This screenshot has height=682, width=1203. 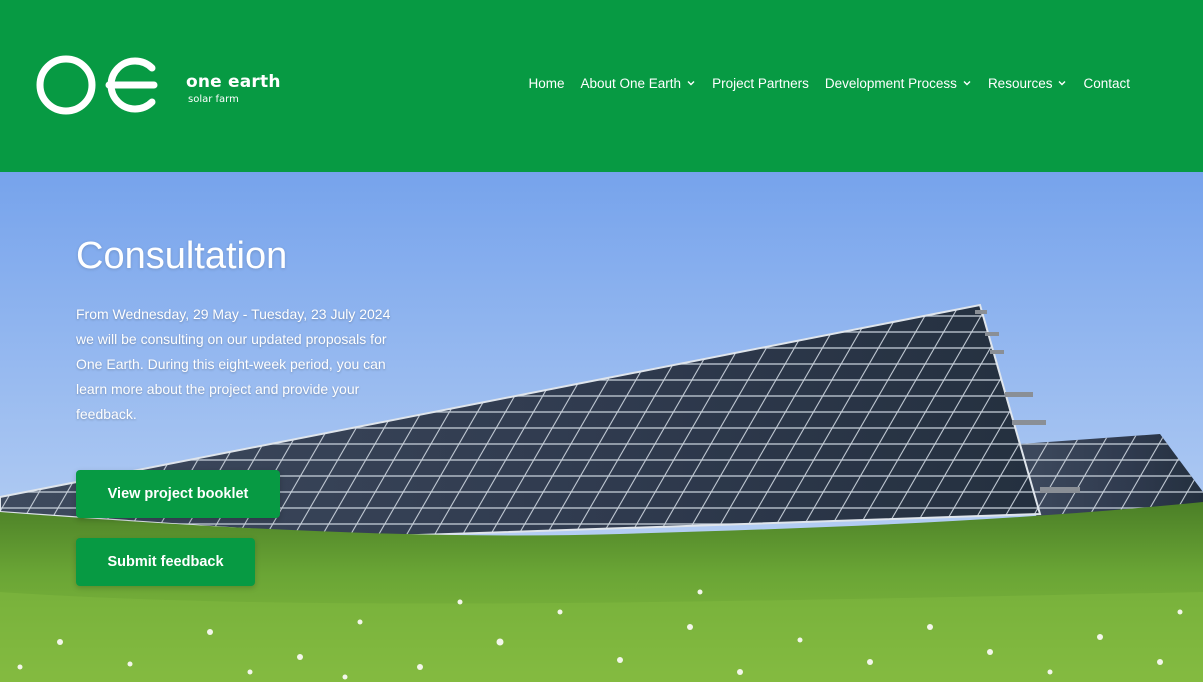 I want to click on nav-item-home: Home, so click(x=546, y=83).